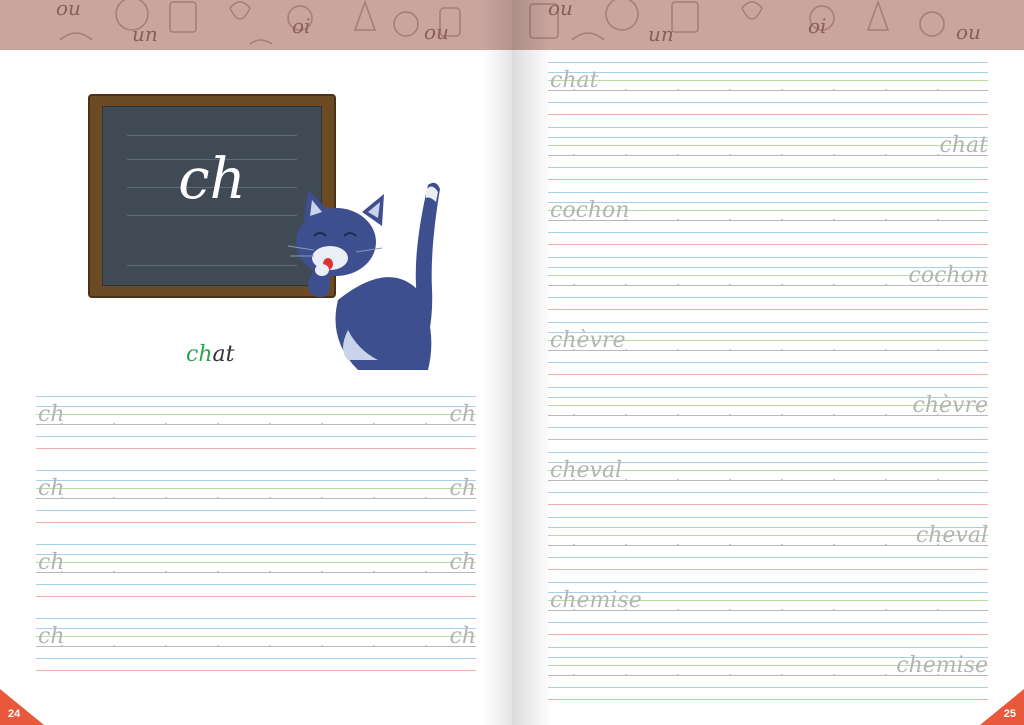 The height and width of the screenshot is (725, 1024). I want to click on caption-highlight: ch, so click(199, 354).